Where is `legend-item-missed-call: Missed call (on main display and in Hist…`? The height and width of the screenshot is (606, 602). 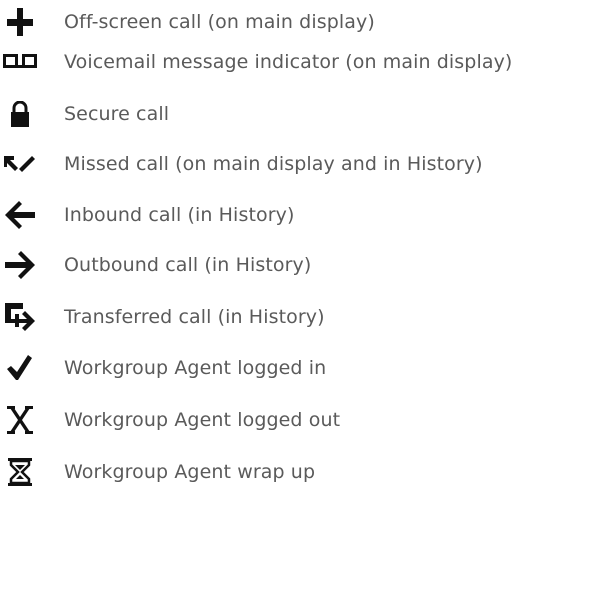 legend-item-missed-call: Missed call (on main display and in Hist… is located at coordinates (301, 164).